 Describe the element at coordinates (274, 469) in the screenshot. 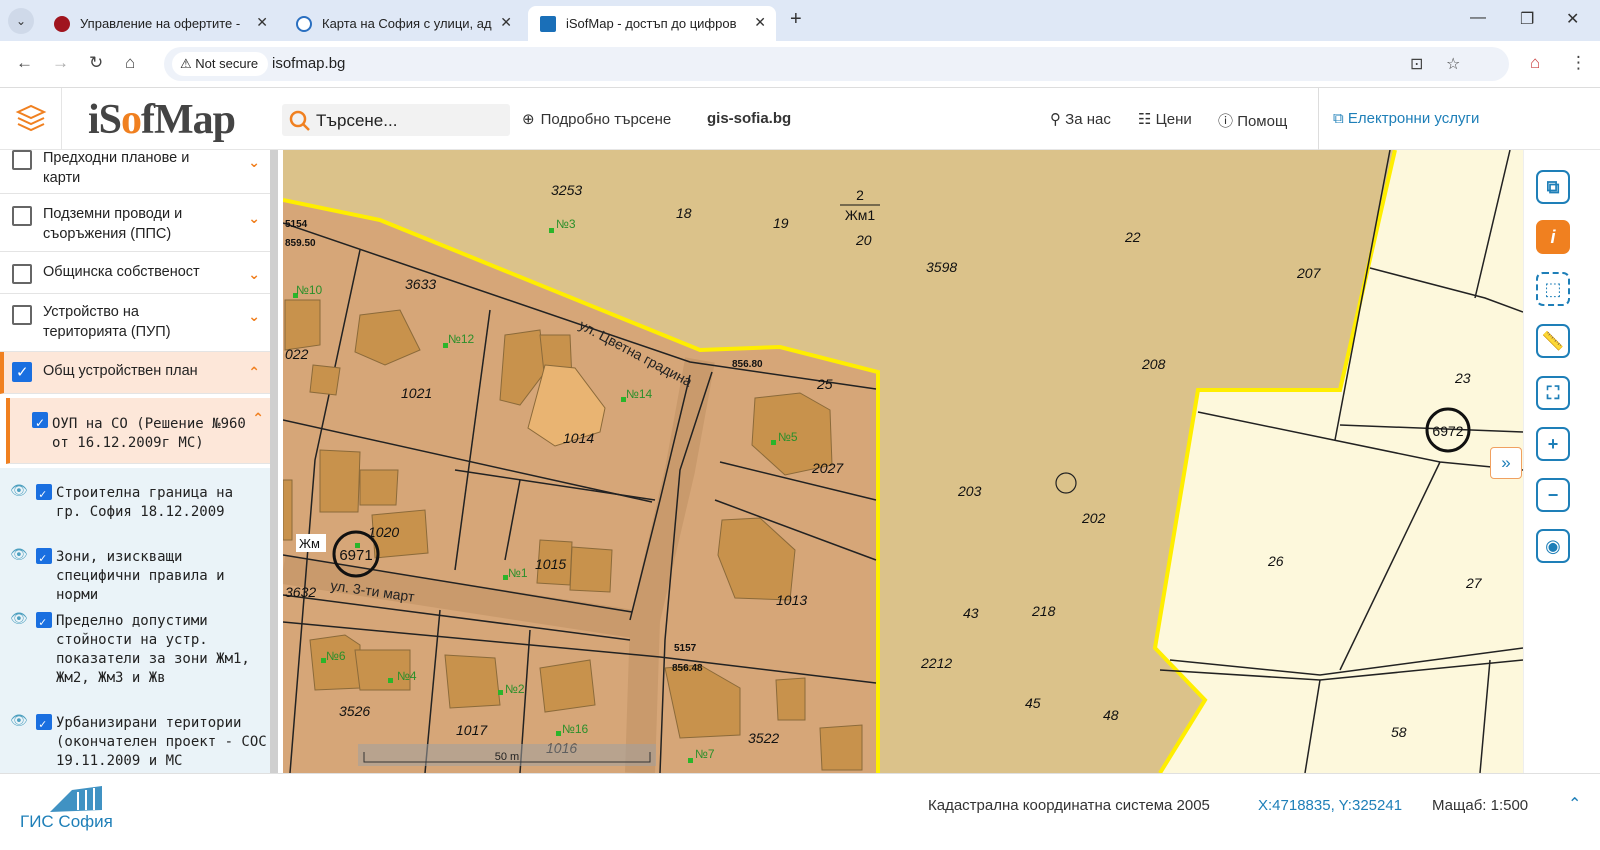

I see `sidebar-scrollbar` at that location.